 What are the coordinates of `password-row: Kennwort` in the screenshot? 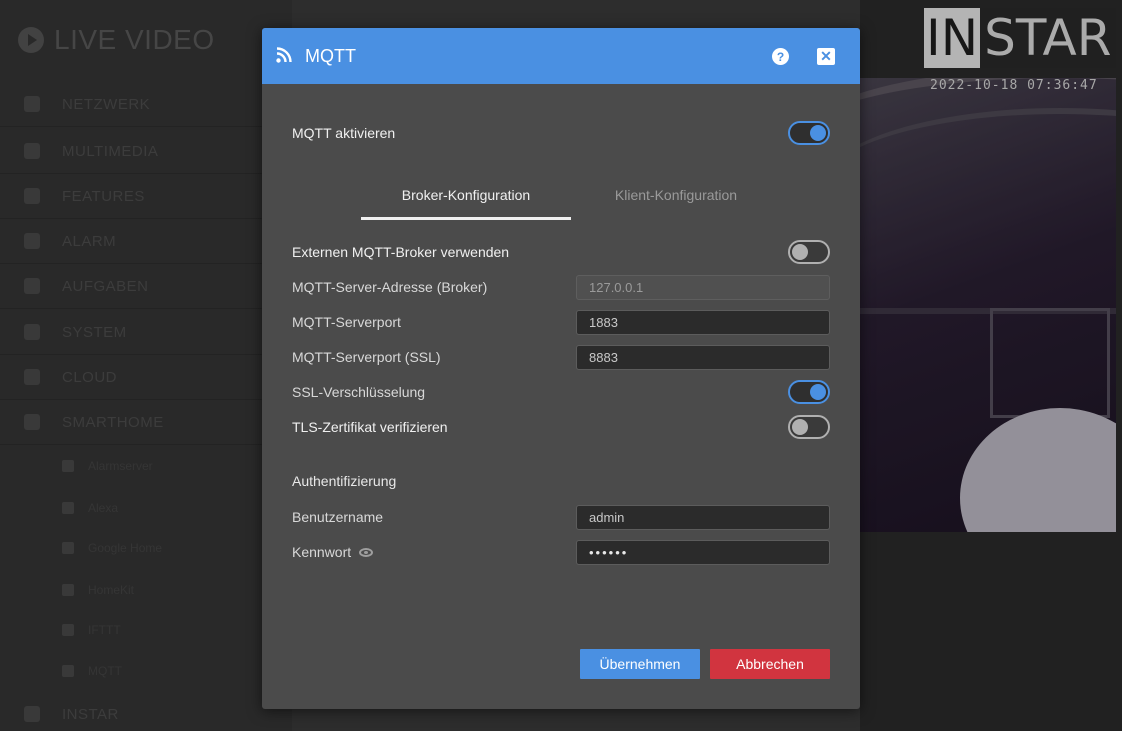 It's located at (561, 552).